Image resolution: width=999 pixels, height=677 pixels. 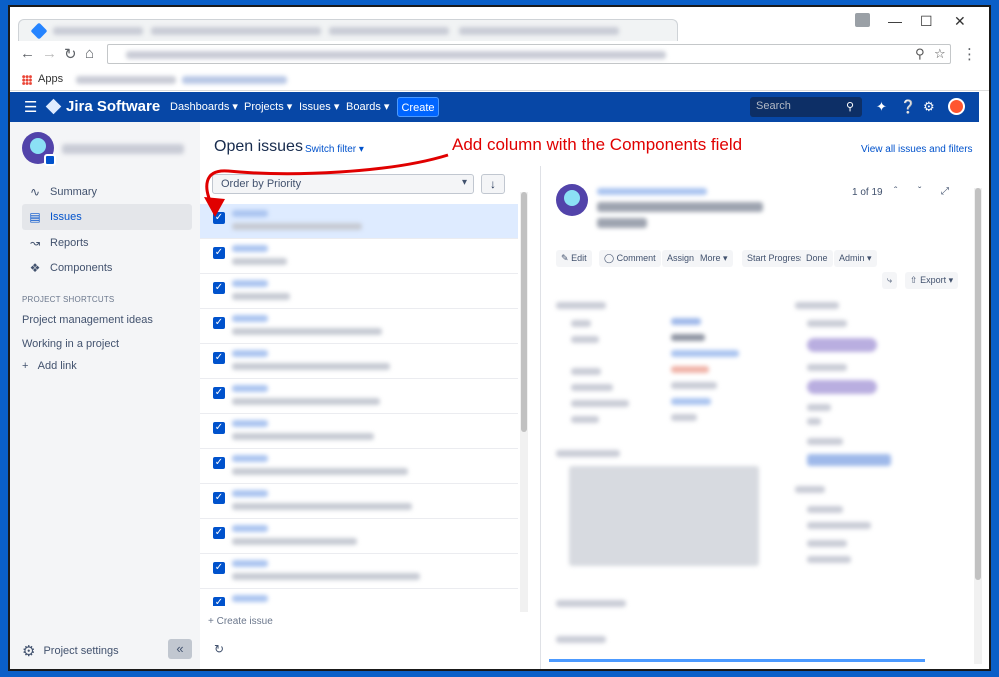 What do you see at coordinates (574, 258) in the screenshot?
I see `edit-button: ✎ Edit` at bounding box center [574, 258].